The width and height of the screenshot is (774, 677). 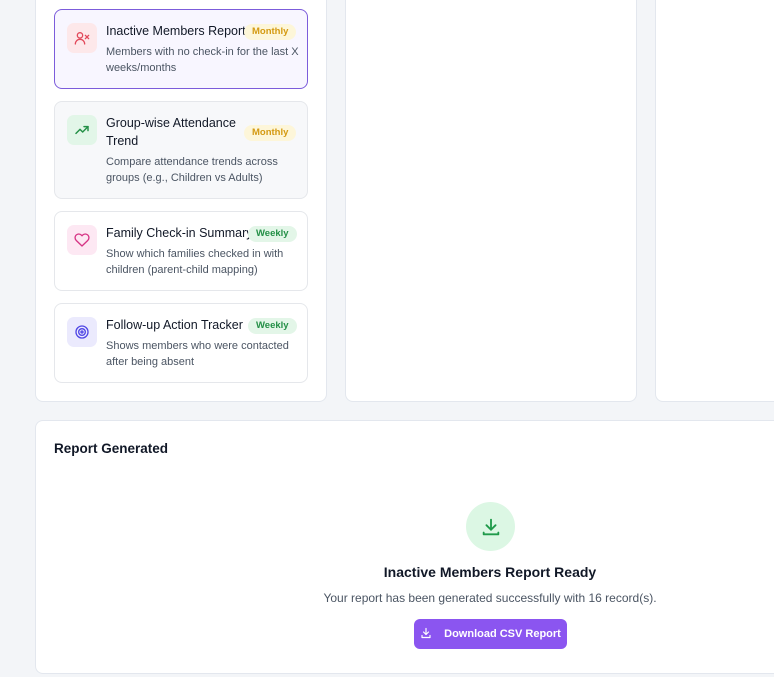 I want to click on report-generated-heading: Report Generated, so click(x=111, y=448).